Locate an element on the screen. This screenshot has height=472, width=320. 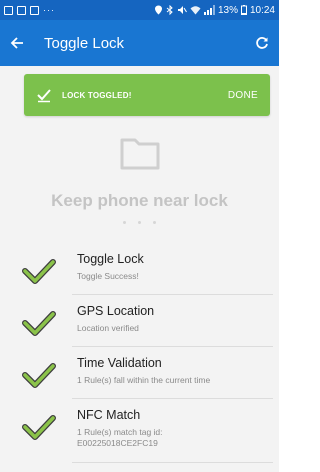
status-left-icons: ··· is located at coordinates (29, 10).